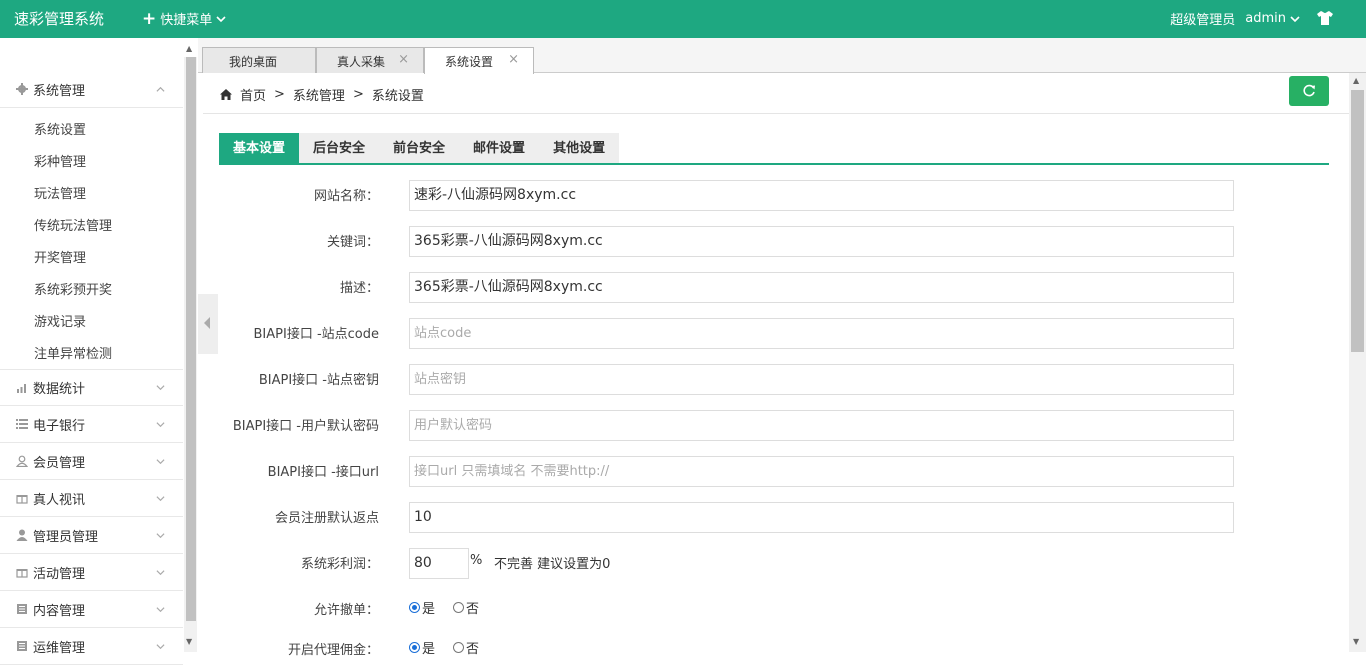 This screenshot has width=1366, height=665. I want to click on radio-checked-icon, so click(414, 607).